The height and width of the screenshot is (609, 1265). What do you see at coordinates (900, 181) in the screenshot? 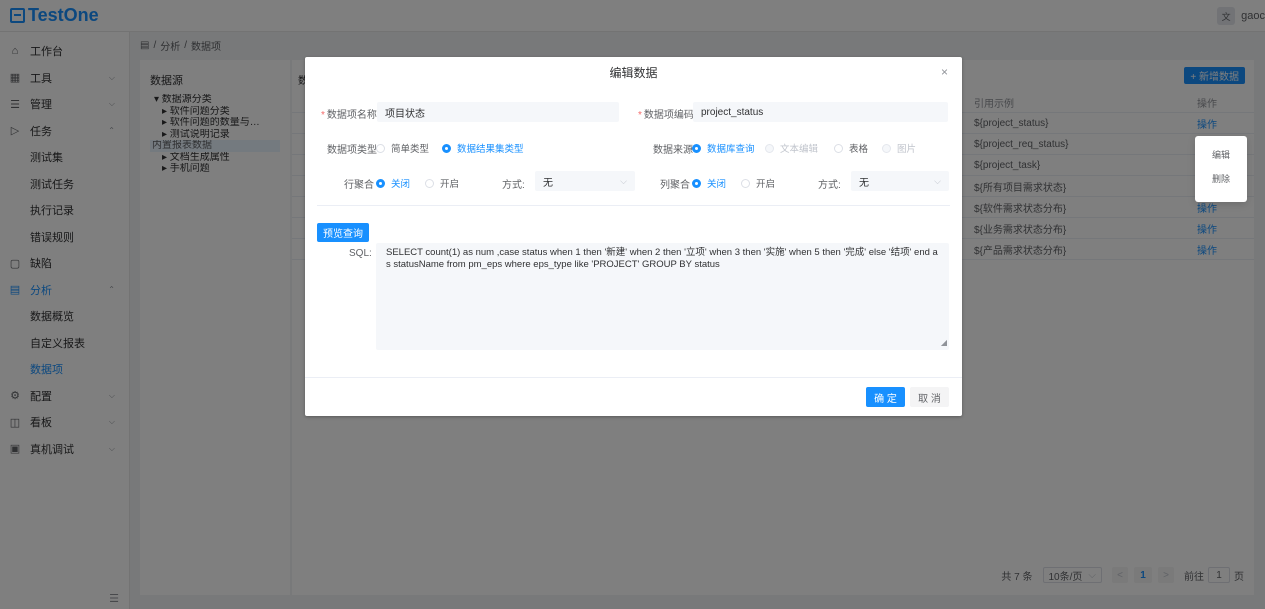
I see `col-method-select: 无 ⌵` at bounding box center [900, 181].